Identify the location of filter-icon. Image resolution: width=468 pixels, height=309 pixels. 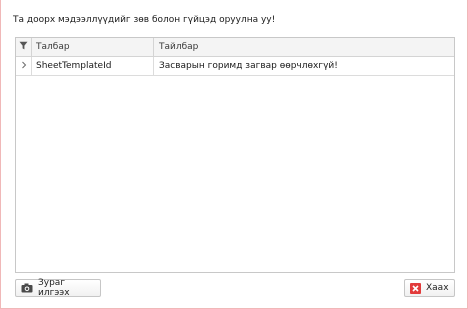
(23, 47).